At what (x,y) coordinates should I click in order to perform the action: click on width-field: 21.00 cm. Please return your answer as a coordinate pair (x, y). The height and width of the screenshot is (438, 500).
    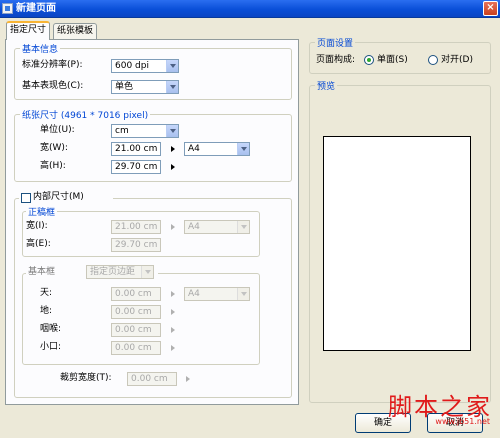
    Looking at the image, I should click on (136, 149).